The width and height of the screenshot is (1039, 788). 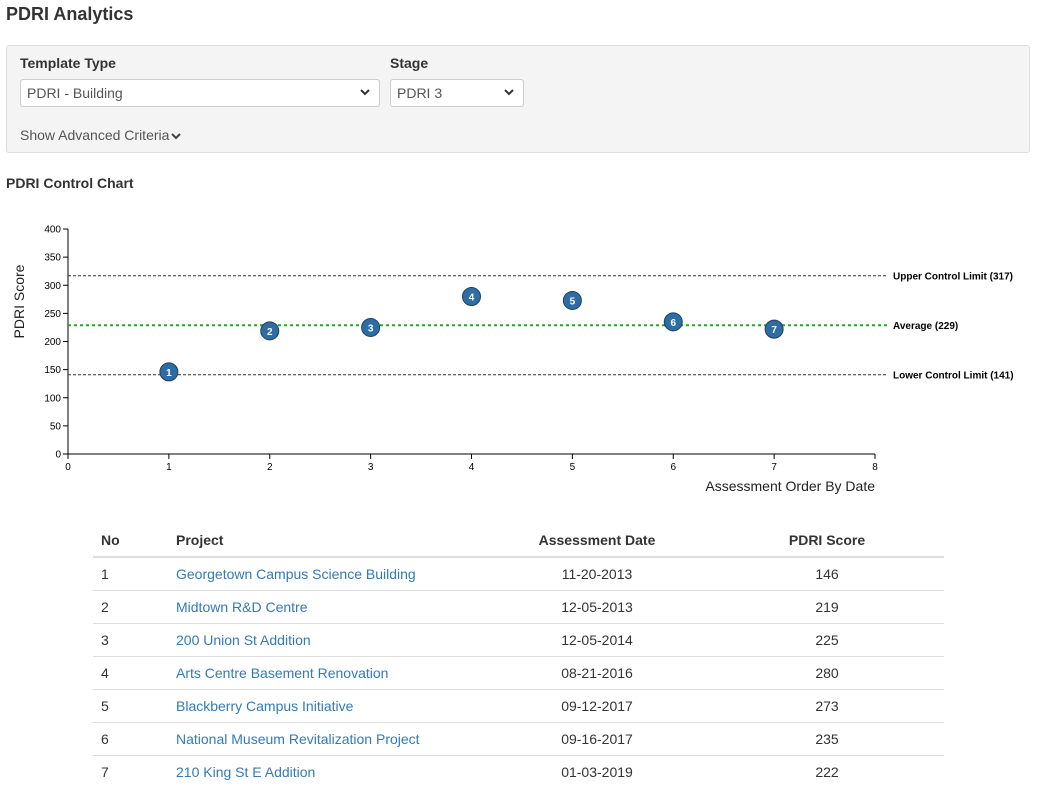 I want to click on stage-select: PDRI 3, so click(x=457, y=93).